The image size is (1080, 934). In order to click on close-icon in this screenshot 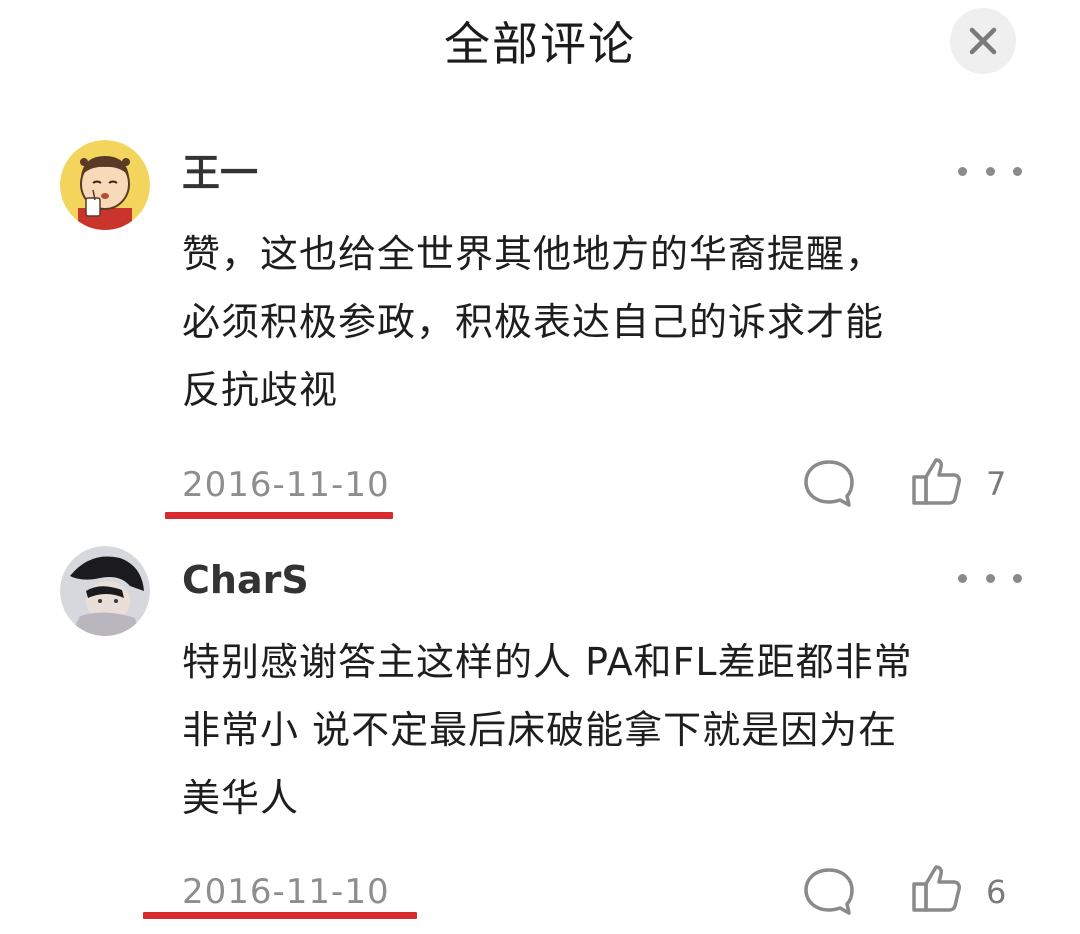, I will do `click(983, 41)`.